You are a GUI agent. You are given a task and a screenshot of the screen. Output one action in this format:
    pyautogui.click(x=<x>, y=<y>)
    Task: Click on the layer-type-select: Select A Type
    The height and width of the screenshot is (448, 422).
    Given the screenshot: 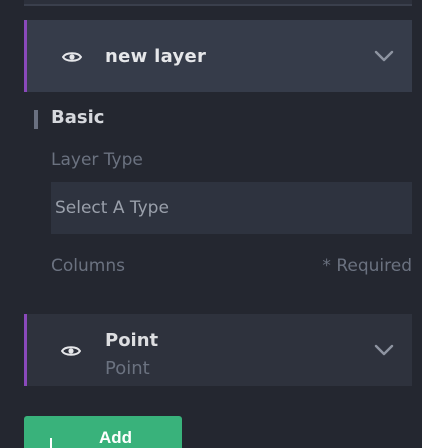 What is the action you would take?
    pyautogui.click(x=231, y=208)
    